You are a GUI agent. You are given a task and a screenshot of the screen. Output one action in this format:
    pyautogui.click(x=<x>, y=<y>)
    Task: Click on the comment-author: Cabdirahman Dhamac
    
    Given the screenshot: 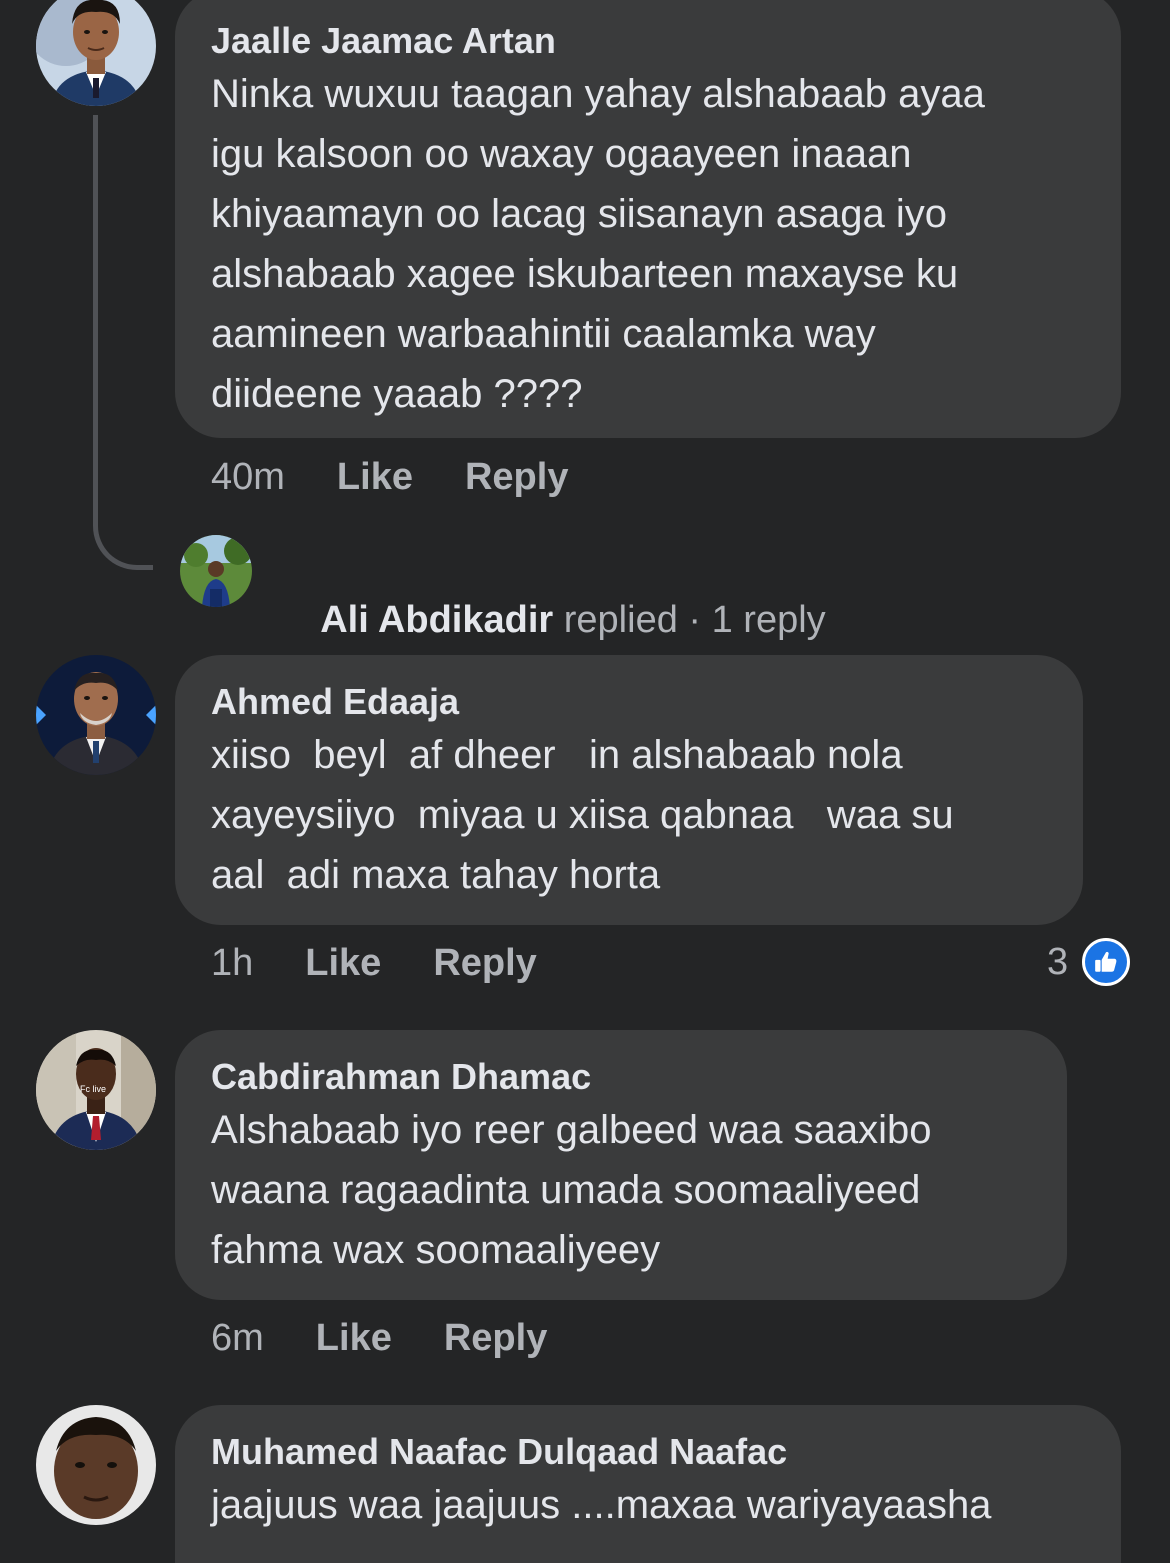 What is the action you would take?
    pyautogui.click(x=622, y=1077)
    